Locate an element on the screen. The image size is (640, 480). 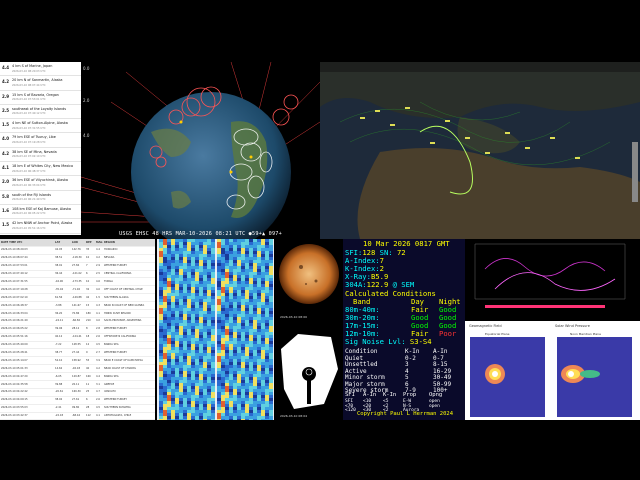
table-cell: 36.20 is located at coordinates (59, 313).